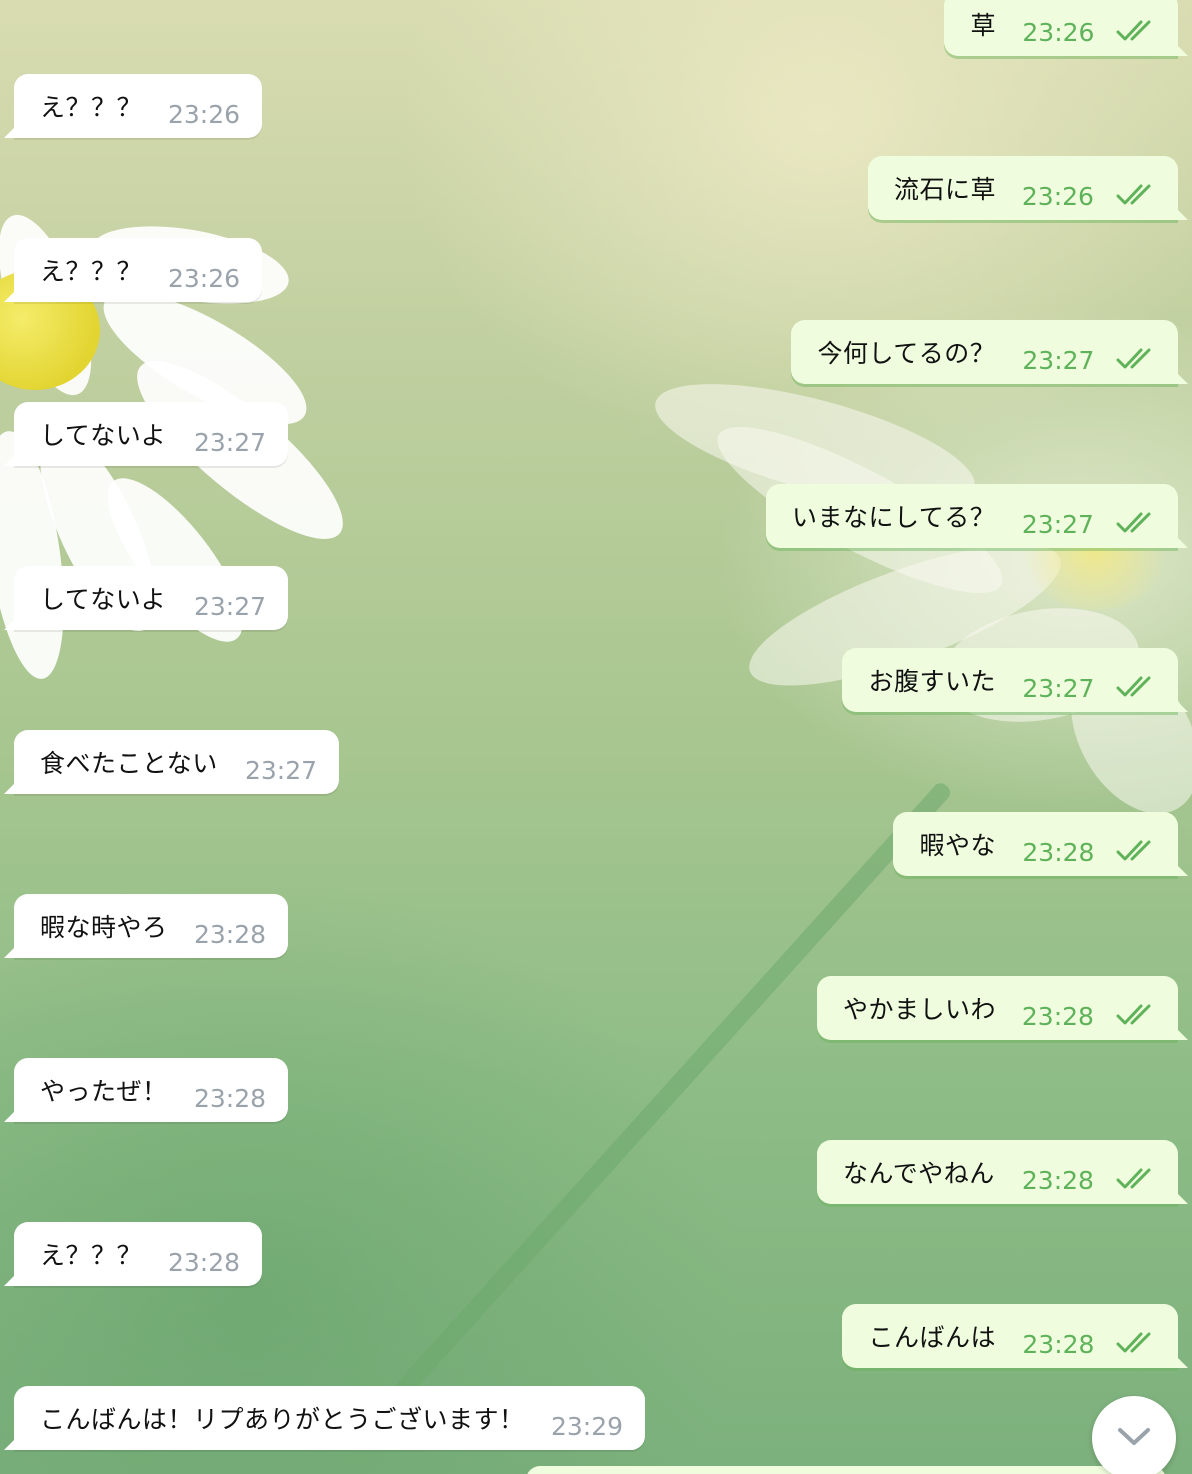 Image resolution: width=1192 pixels, height=1474 pixels. I want to click on message-bubble-incoming: え？？？ 23:28, so click(133, 1254).